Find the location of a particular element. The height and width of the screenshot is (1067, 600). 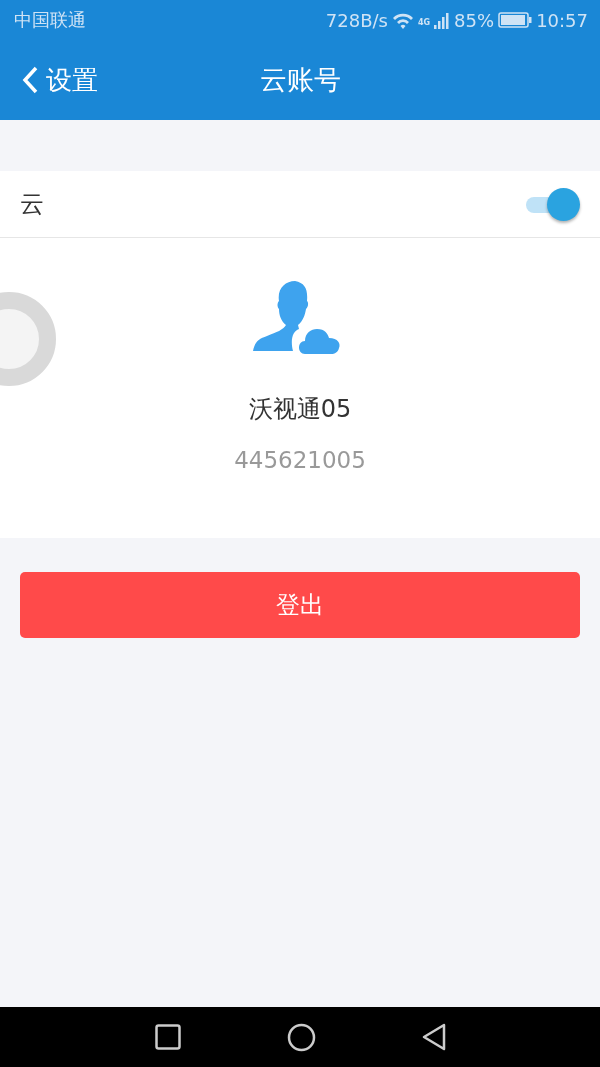

recent-apps-icon is located at coordinates (167, 1037).